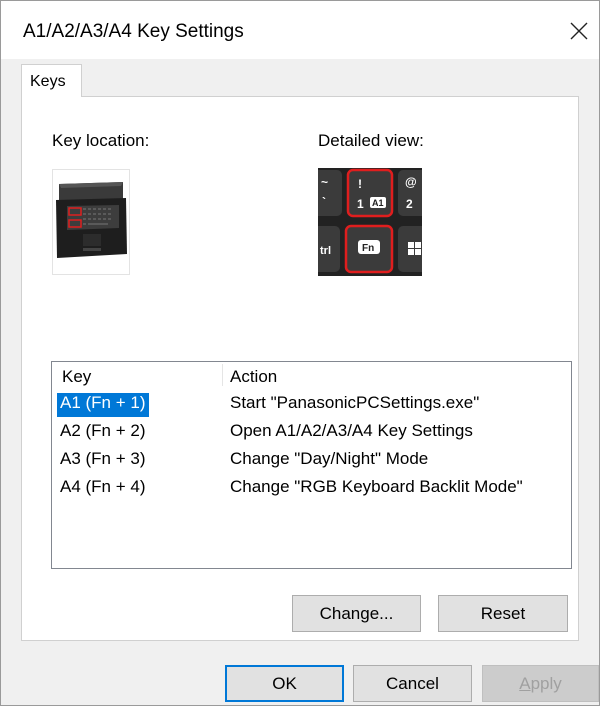 The height and width of the screenshot is (706, 600). I want to click on list-header: Key Action, so click(311, 376).